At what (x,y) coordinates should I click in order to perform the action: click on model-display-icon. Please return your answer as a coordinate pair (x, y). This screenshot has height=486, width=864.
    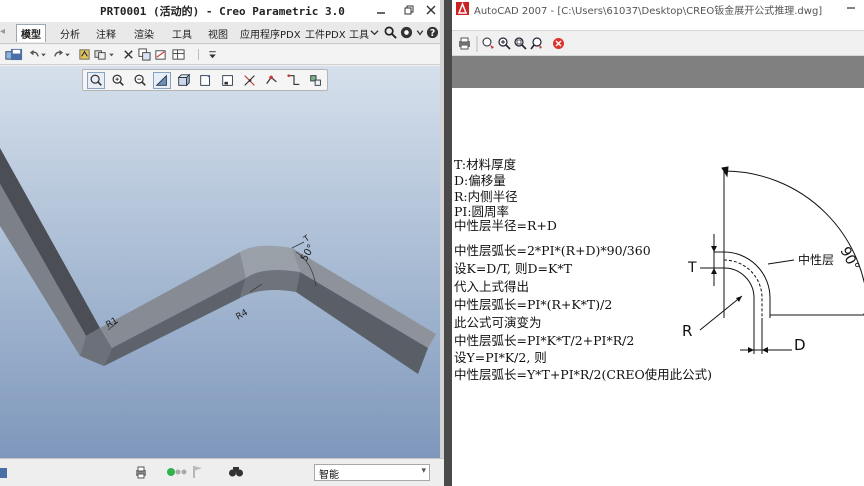
    Looking at the image, I should click on (316, 80).